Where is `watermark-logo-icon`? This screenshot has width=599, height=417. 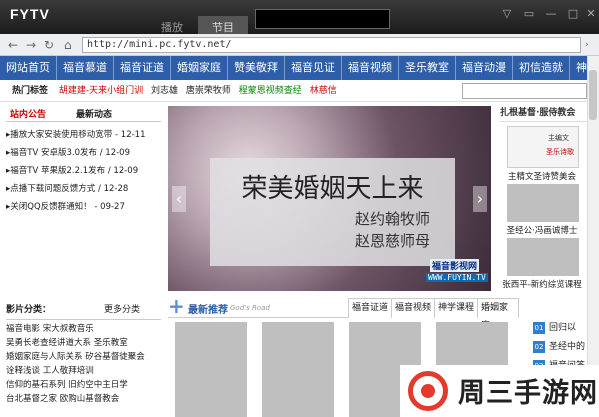
watermark-logo-icon is located at coordinates (428, 391).